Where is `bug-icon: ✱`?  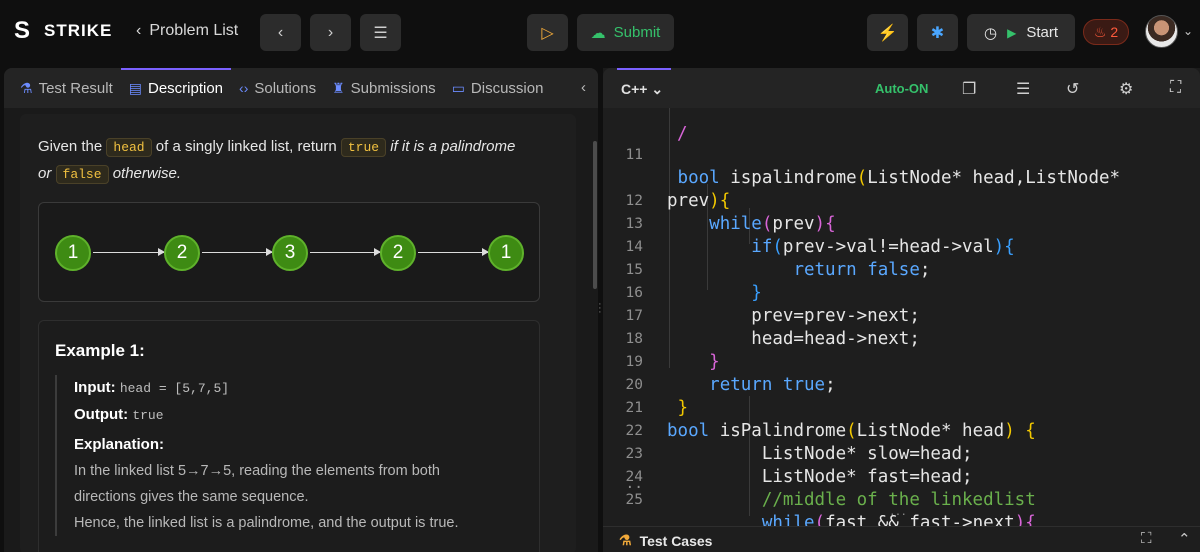
bug-icon: ✱ is located at coordinates (937, 33).